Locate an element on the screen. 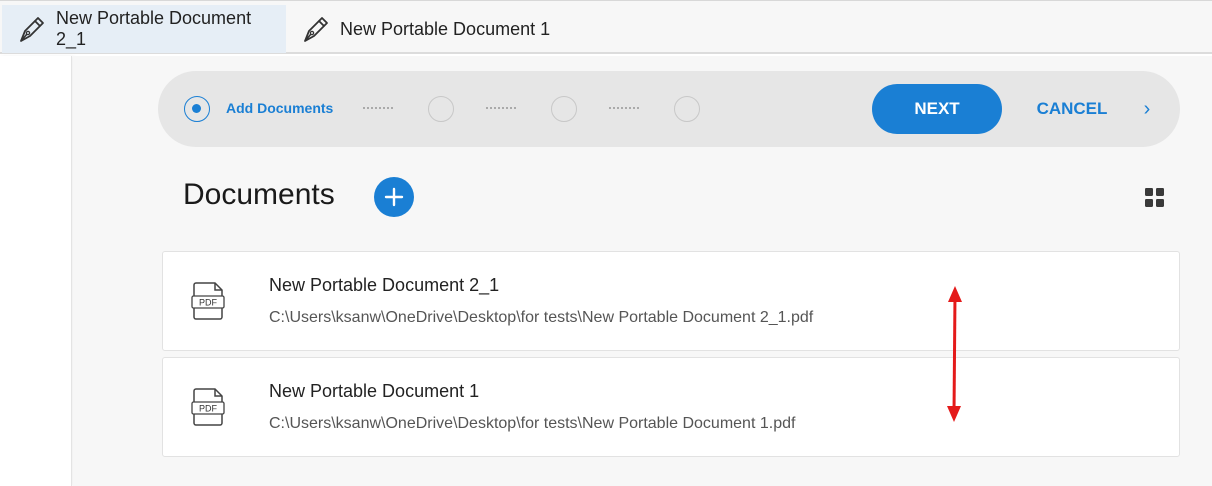  page-title: Documents is located at coordinates (259, 194).